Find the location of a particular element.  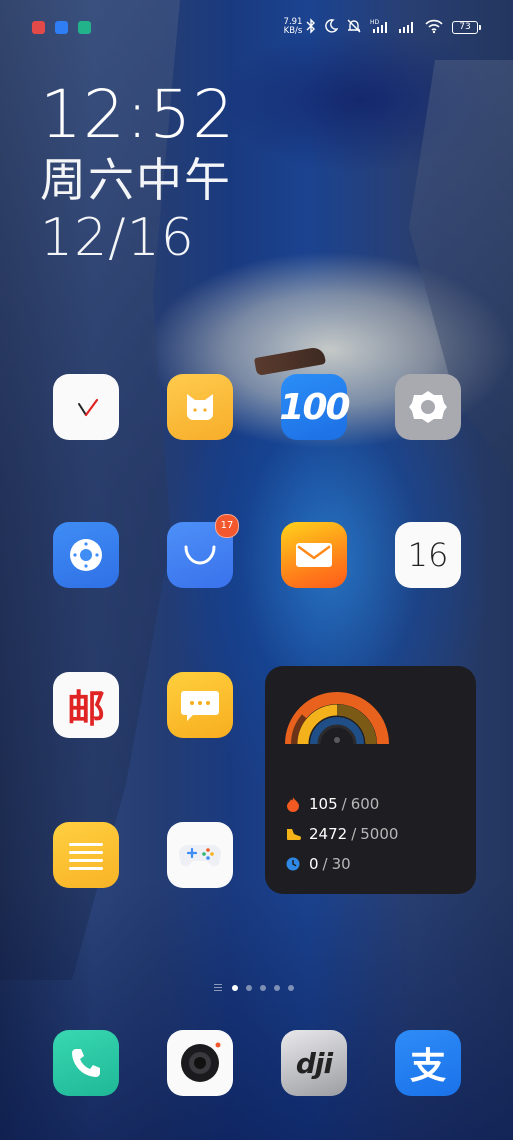

mi-bunny-icon is located at coordinates (200, 407).